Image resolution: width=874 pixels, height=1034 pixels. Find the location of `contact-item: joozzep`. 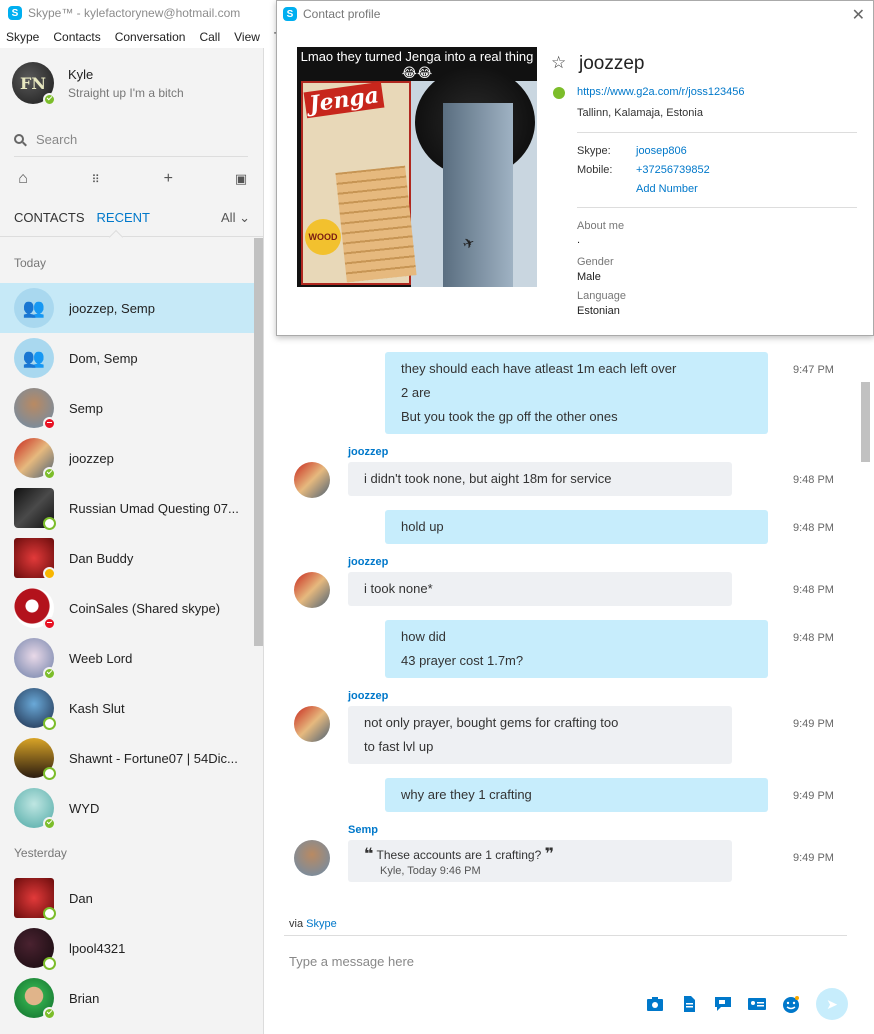

contact-item: joozzep is located at coordinates (127, 458).